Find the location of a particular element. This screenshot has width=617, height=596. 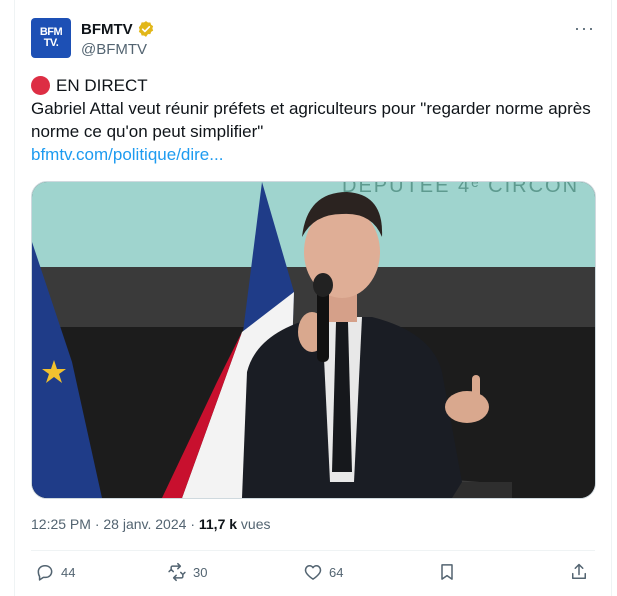

bookmark-icon is located at coordinates (447, 572).